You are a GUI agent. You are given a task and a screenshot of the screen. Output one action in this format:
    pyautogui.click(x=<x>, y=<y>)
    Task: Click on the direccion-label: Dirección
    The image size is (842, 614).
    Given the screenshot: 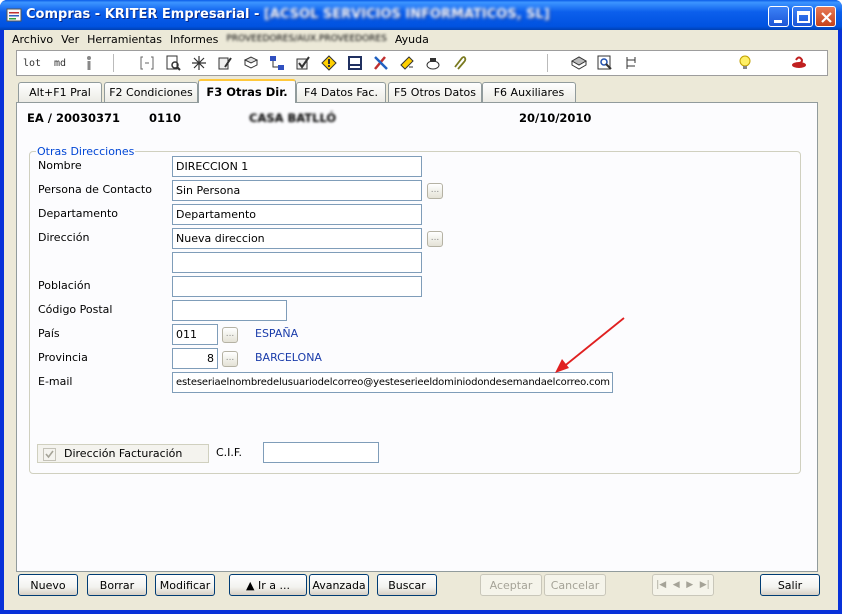 What is the action you would take?
    pyautogui.click(x=64, y=237)
    